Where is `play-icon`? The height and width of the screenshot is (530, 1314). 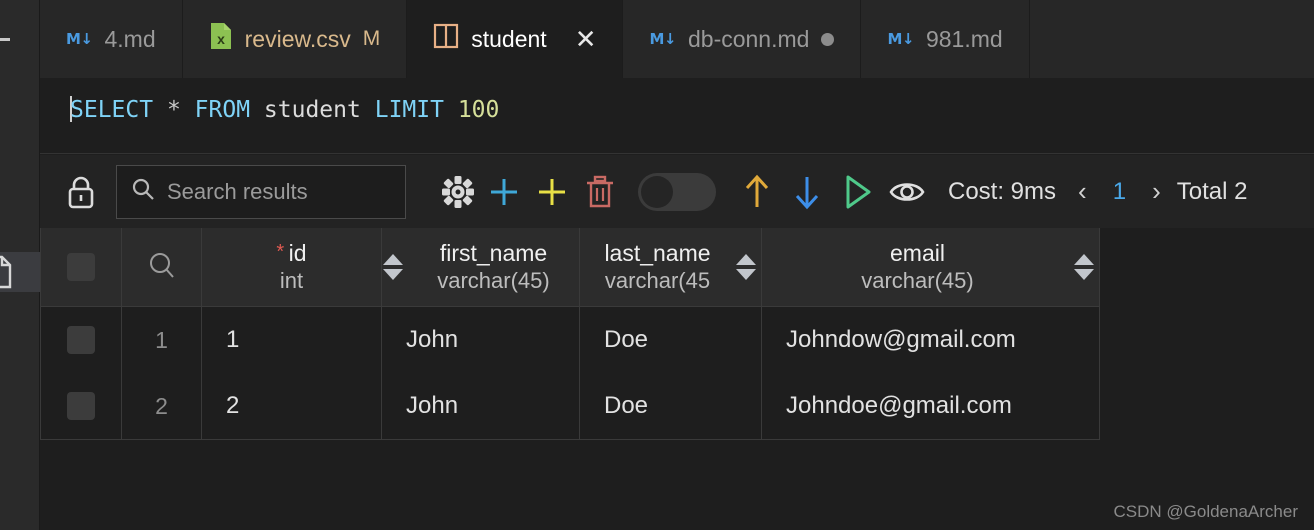
play-icon is located at coordinates (857, 192).